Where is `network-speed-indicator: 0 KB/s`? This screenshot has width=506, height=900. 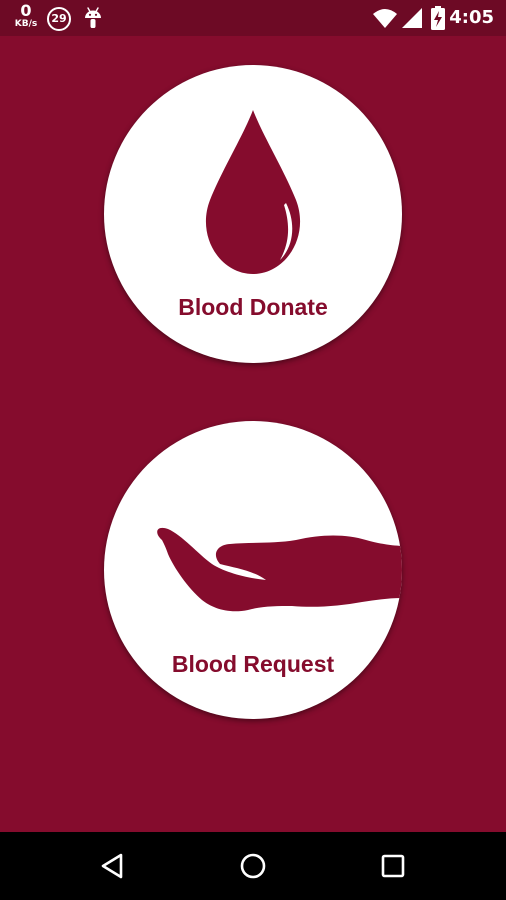 network-speed-indicator: 0 KB/s is located at coordinates (26, 16).